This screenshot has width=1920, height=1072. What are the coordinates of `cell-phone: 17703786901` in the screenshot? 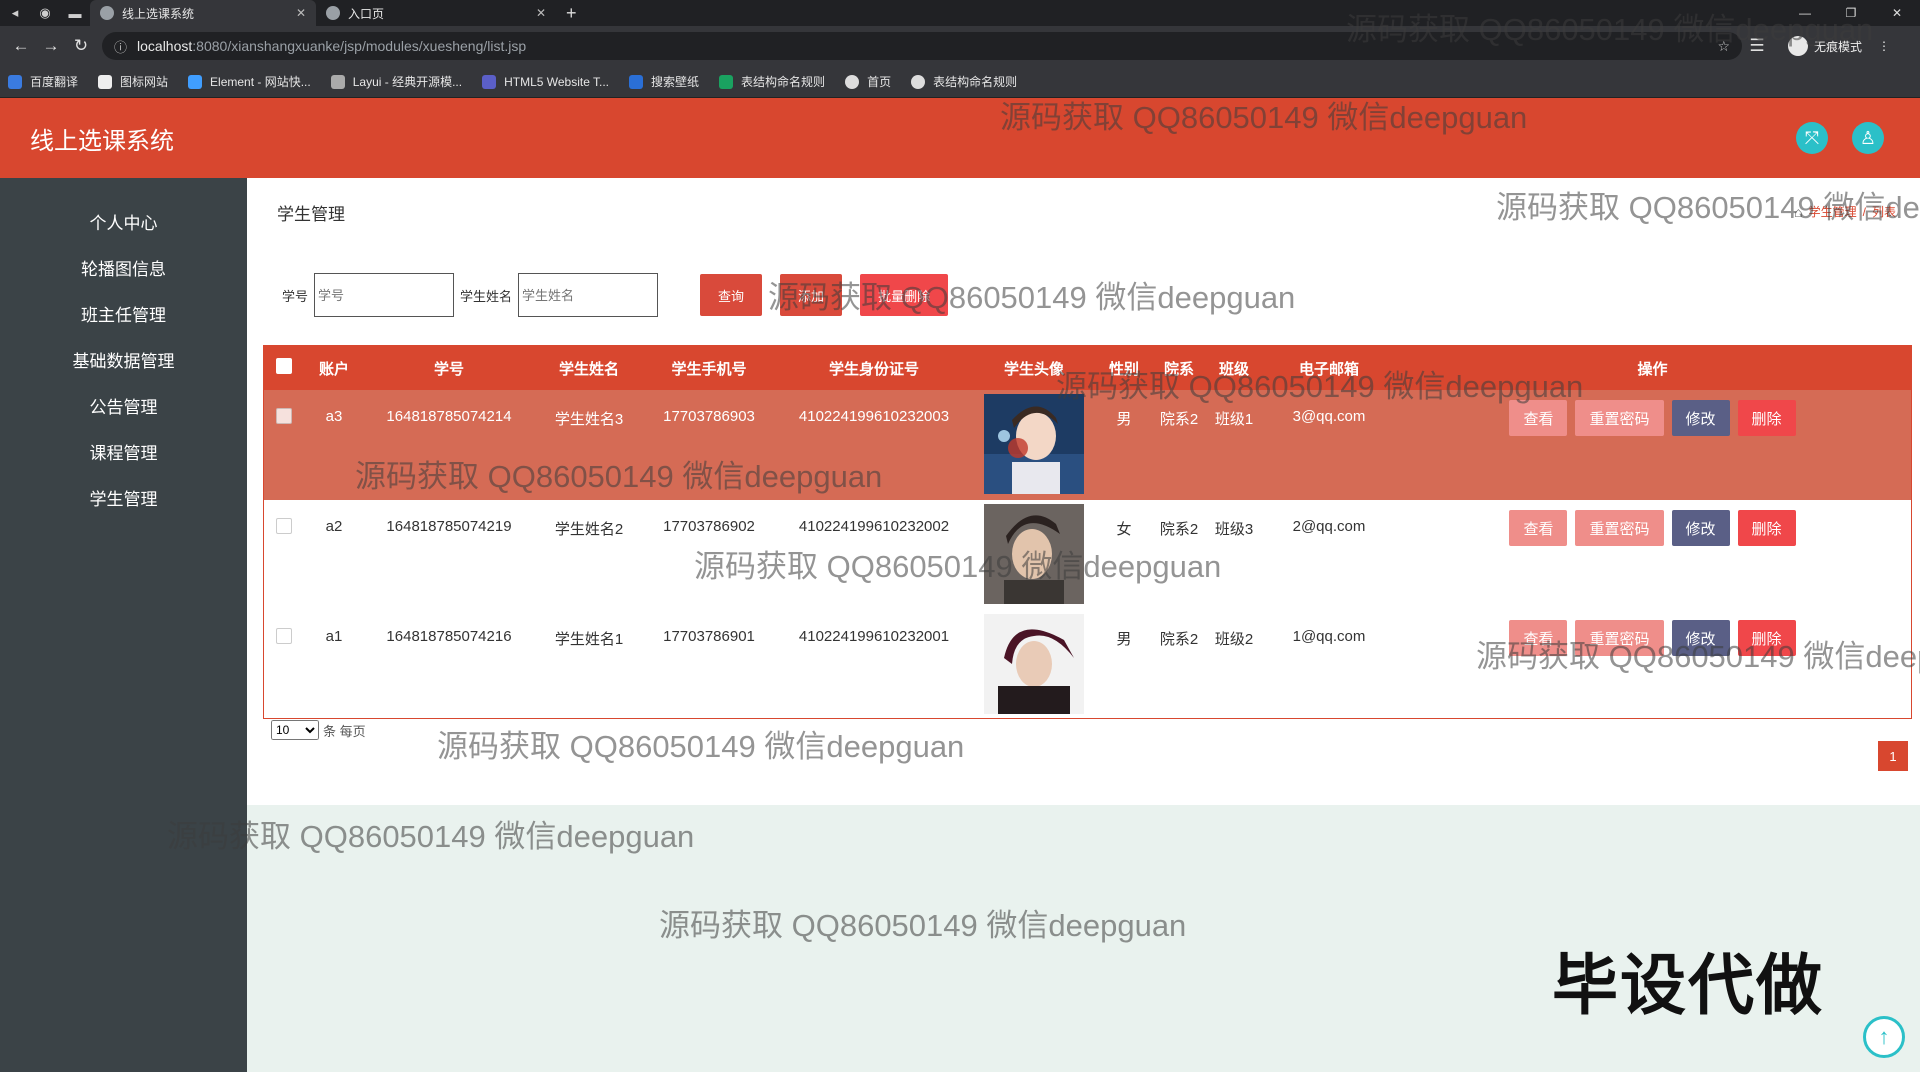 It's located at (709, 636).